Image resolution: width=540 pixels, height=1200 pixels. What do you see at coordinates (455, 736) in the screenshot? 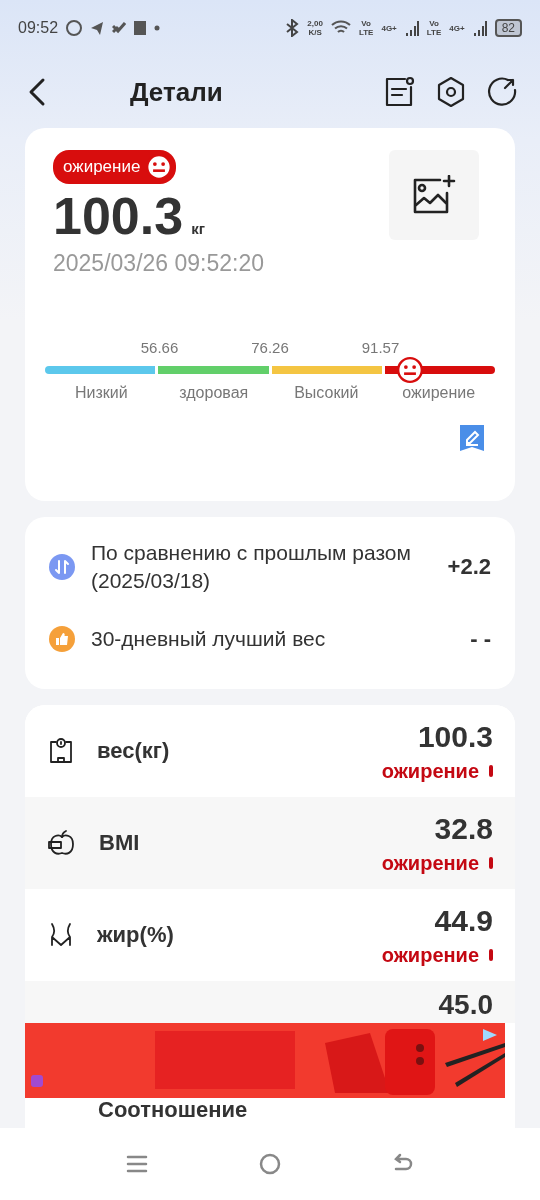
I see `metric-value: 100.3` at bounding box center [455, 736].